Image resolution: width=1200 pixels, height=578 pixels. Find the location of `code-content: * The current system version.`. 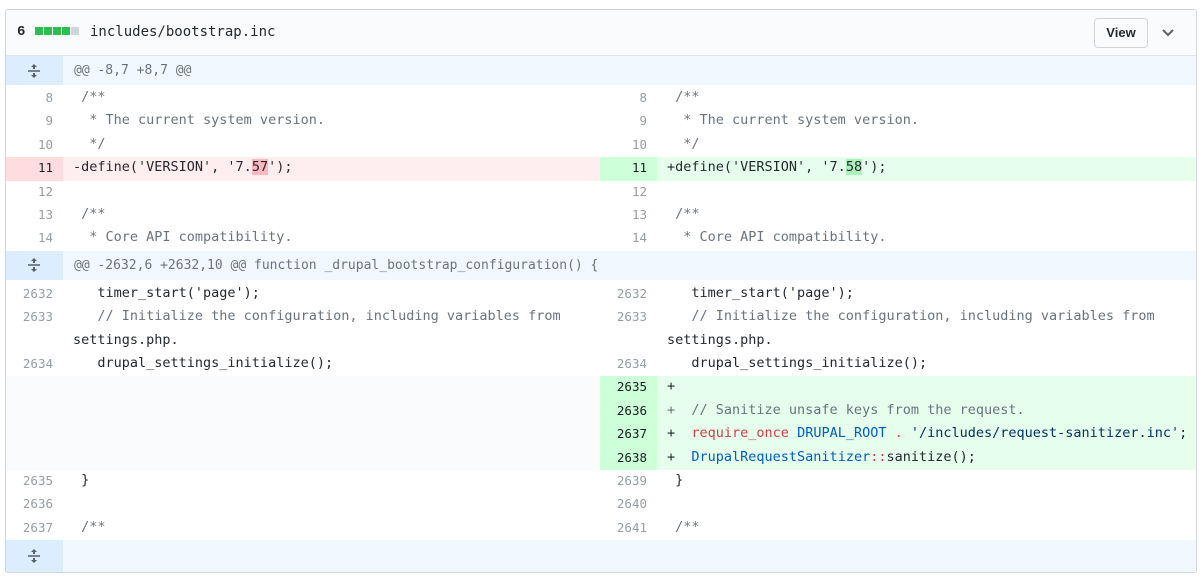

code-content: * The current system version. is located at coordinates (338, 121).